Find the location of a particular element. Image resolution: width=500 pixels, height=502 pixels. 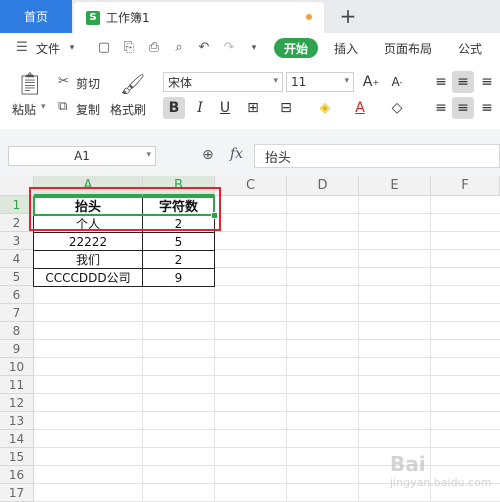

cut-button: 剪切 is located at coordinates (88, 83).